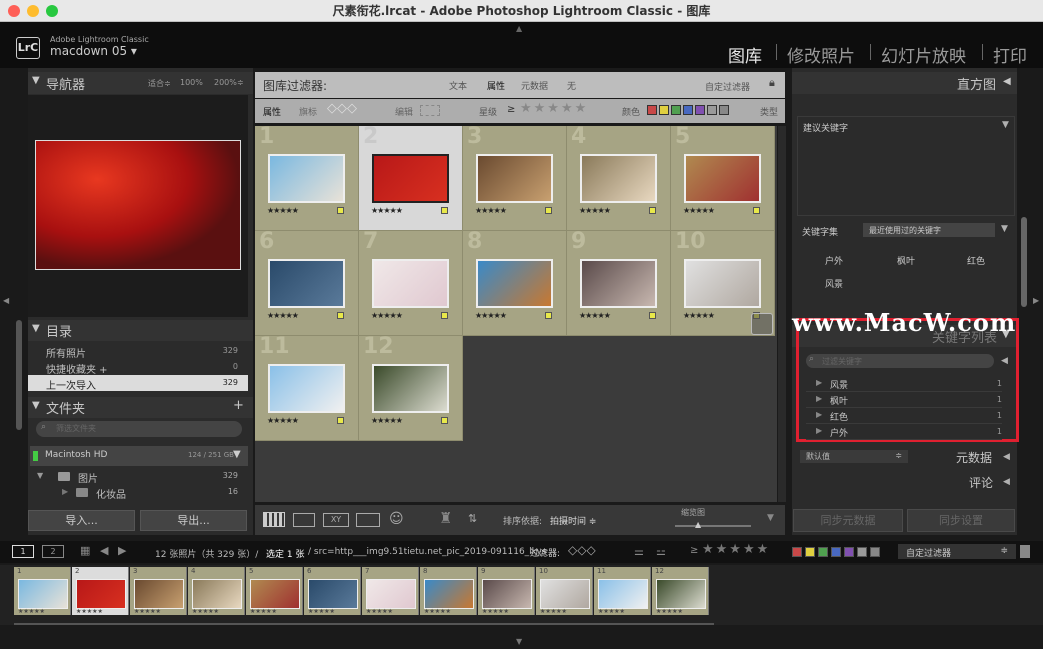  I want to click on keyword-list-item: ▶ 风景 1, so click(904, 384).